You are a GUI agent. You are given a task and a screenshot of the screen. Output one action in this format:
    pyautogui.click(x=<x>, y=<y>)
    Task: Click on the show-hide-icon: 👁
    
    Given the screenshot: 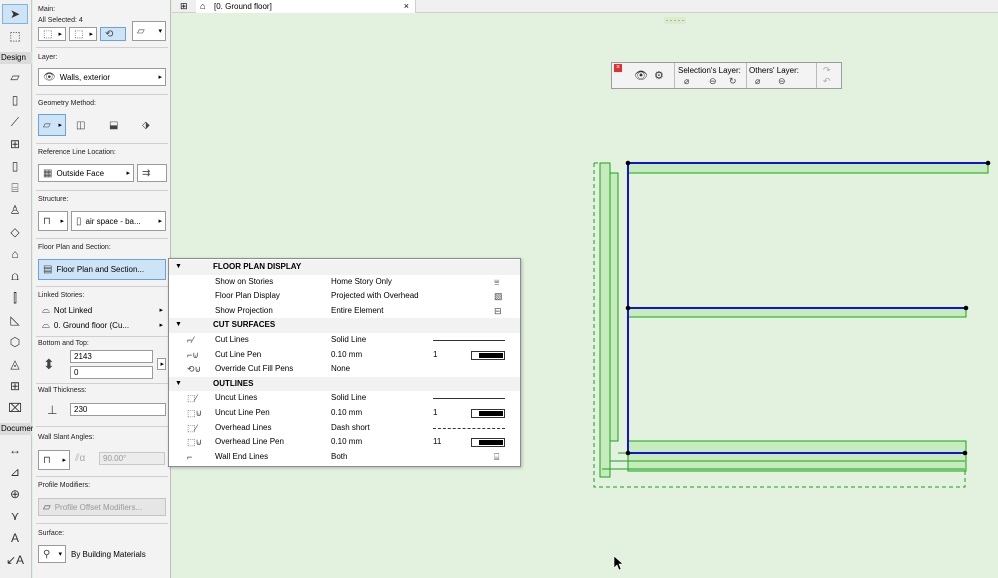 What is the action you would take?
    pyautogui.click(x=641, y=75)
    